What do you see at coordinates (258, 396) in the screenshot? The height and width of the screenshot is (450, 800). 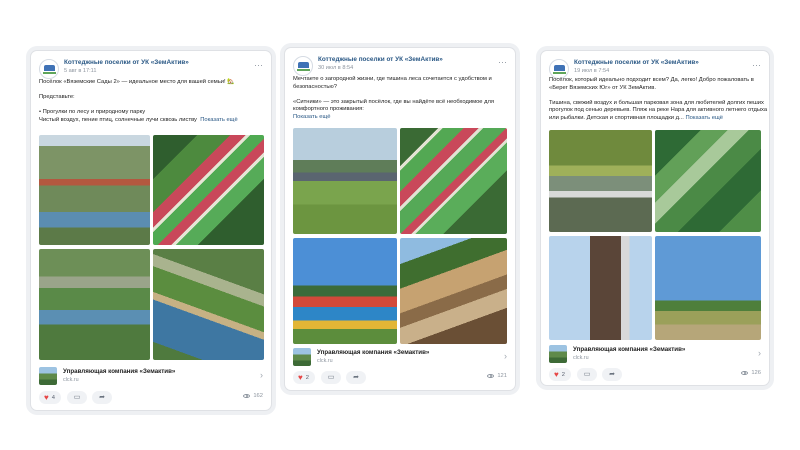 I see `views-count: 162` at bounding box center [258, 396].